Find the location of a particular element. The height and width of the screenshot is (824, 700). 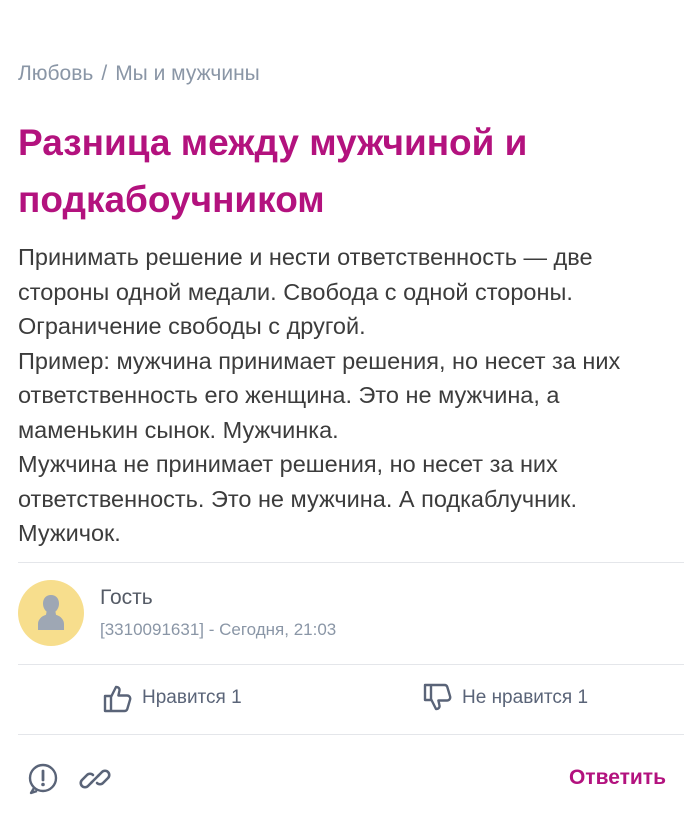

copy-link-button is located at coordinates (95, 781).